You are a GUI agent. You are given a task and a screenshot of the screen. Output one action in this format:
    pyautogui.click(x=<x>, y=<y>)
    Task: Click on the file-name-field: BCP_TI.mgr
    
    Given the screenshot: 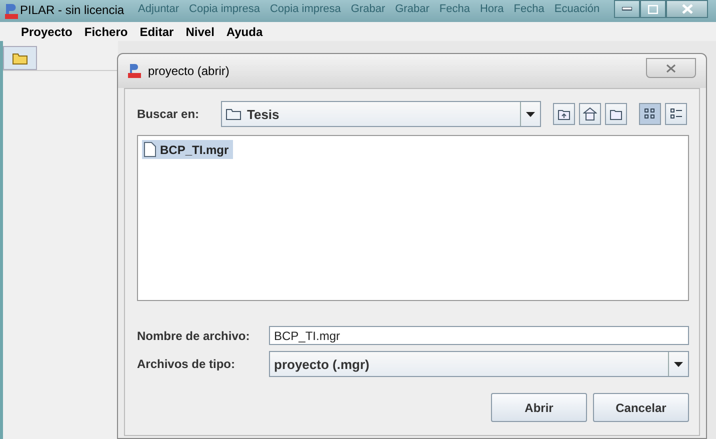 What is the action you would take?
    pyautogui.click(x=479, y=335)
    